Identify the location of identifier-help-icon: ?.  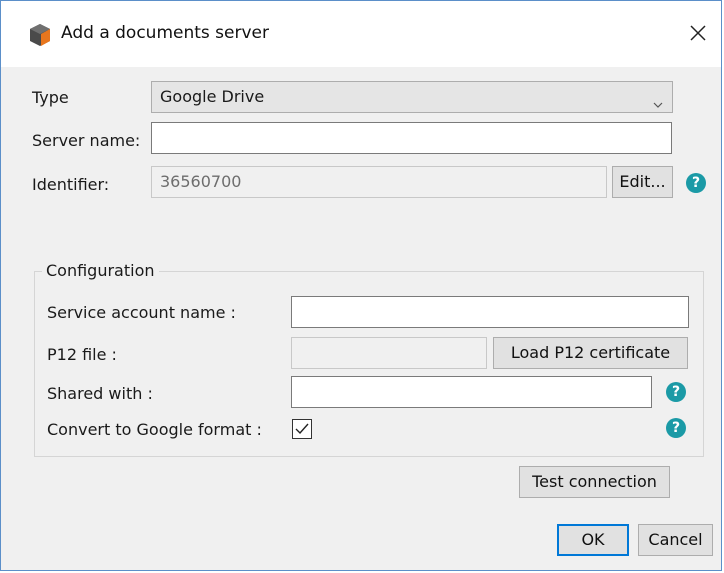
(696, 183).